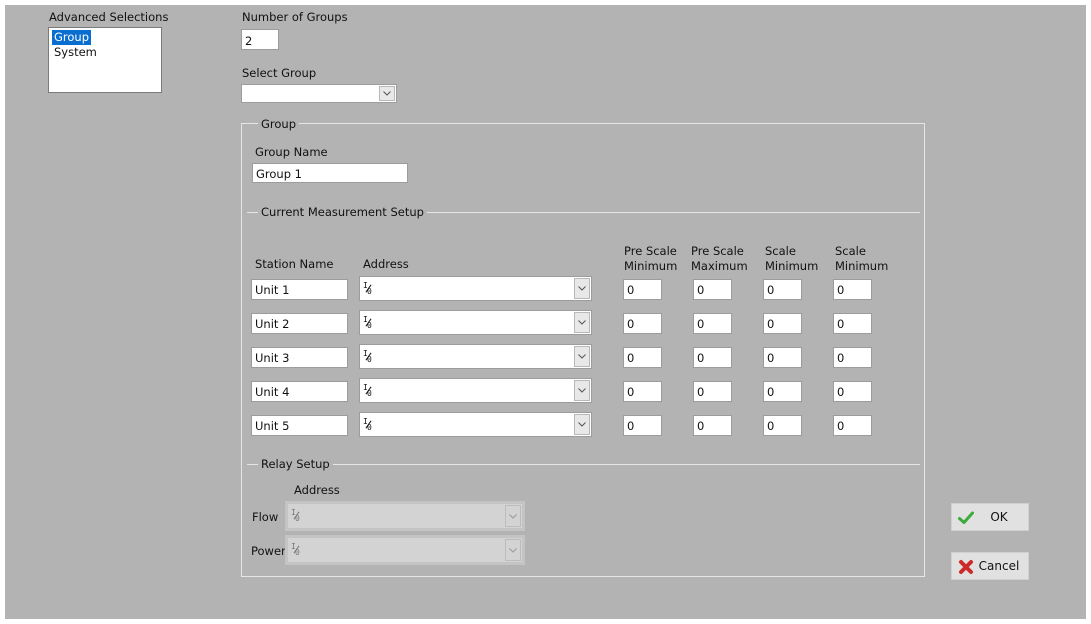  I want to click on station-name-header: Station Name, so click(294, 264).